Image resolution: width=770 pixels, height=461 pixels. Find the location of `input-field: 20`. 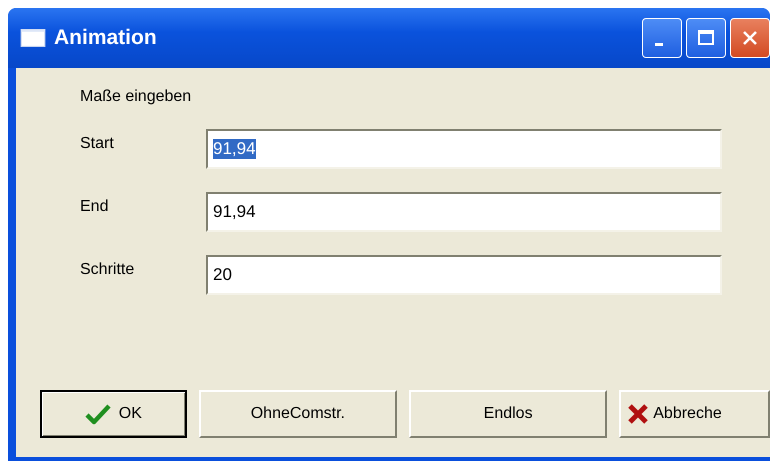

input-field: 20 is located at coordinates (464, 275).